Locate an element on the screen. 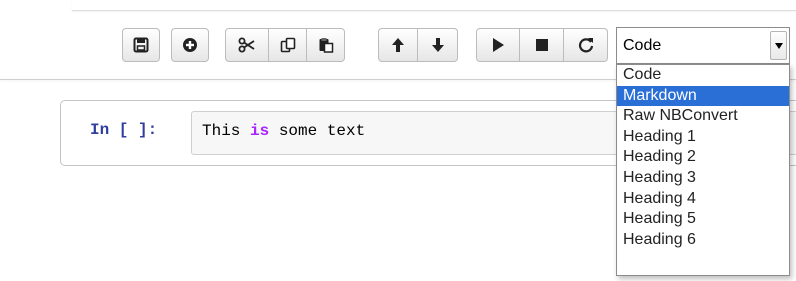 The width and height of the screenshot is (796, 281). move-up-button is located at coordinates (398, 45).